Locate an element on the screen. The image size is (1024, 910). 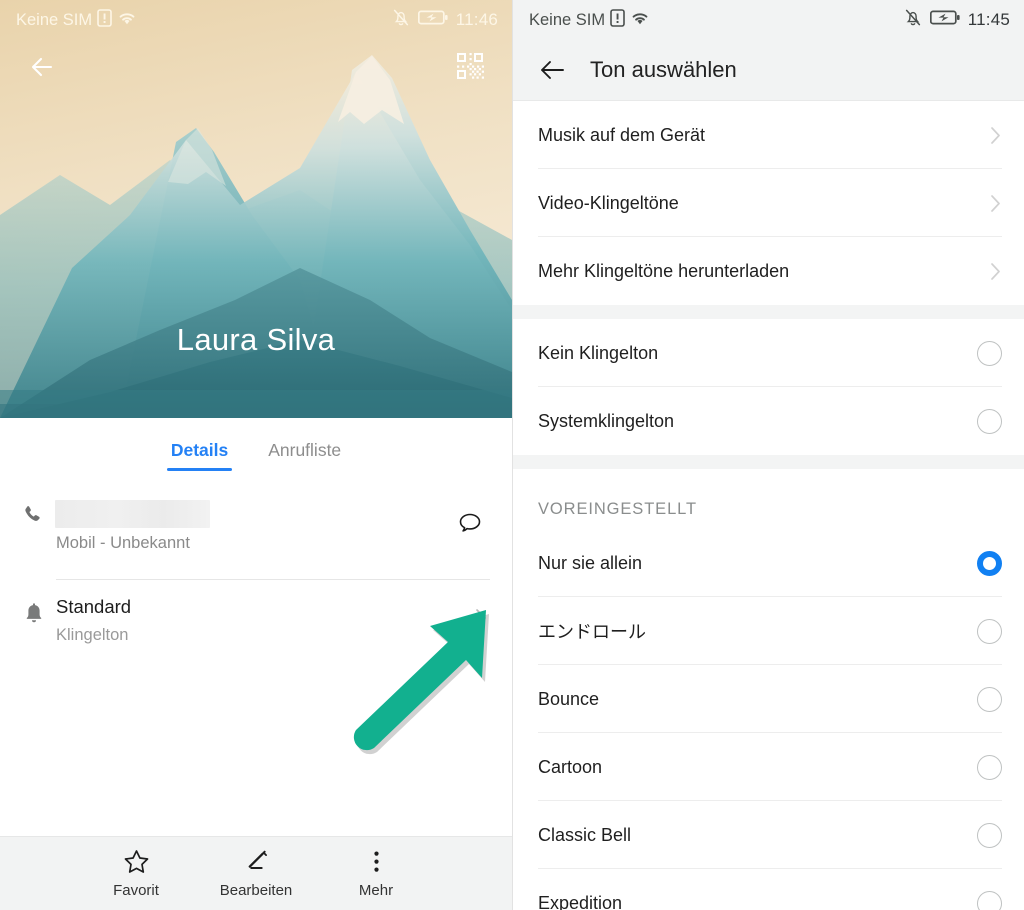
more-button: Mehr is located at coordinates (376, 874).